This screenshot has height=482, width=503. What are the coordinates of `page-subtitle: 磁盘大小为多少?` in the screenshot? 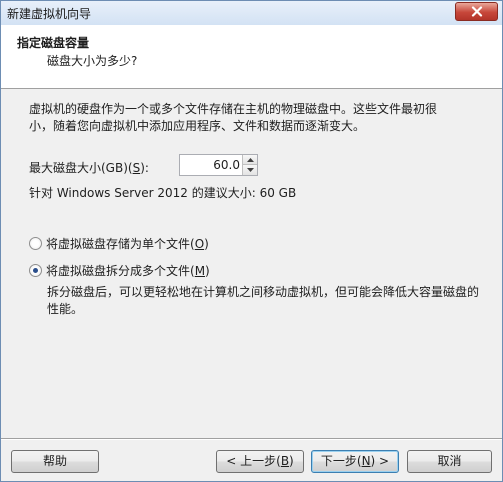 It's located at (92, 61).